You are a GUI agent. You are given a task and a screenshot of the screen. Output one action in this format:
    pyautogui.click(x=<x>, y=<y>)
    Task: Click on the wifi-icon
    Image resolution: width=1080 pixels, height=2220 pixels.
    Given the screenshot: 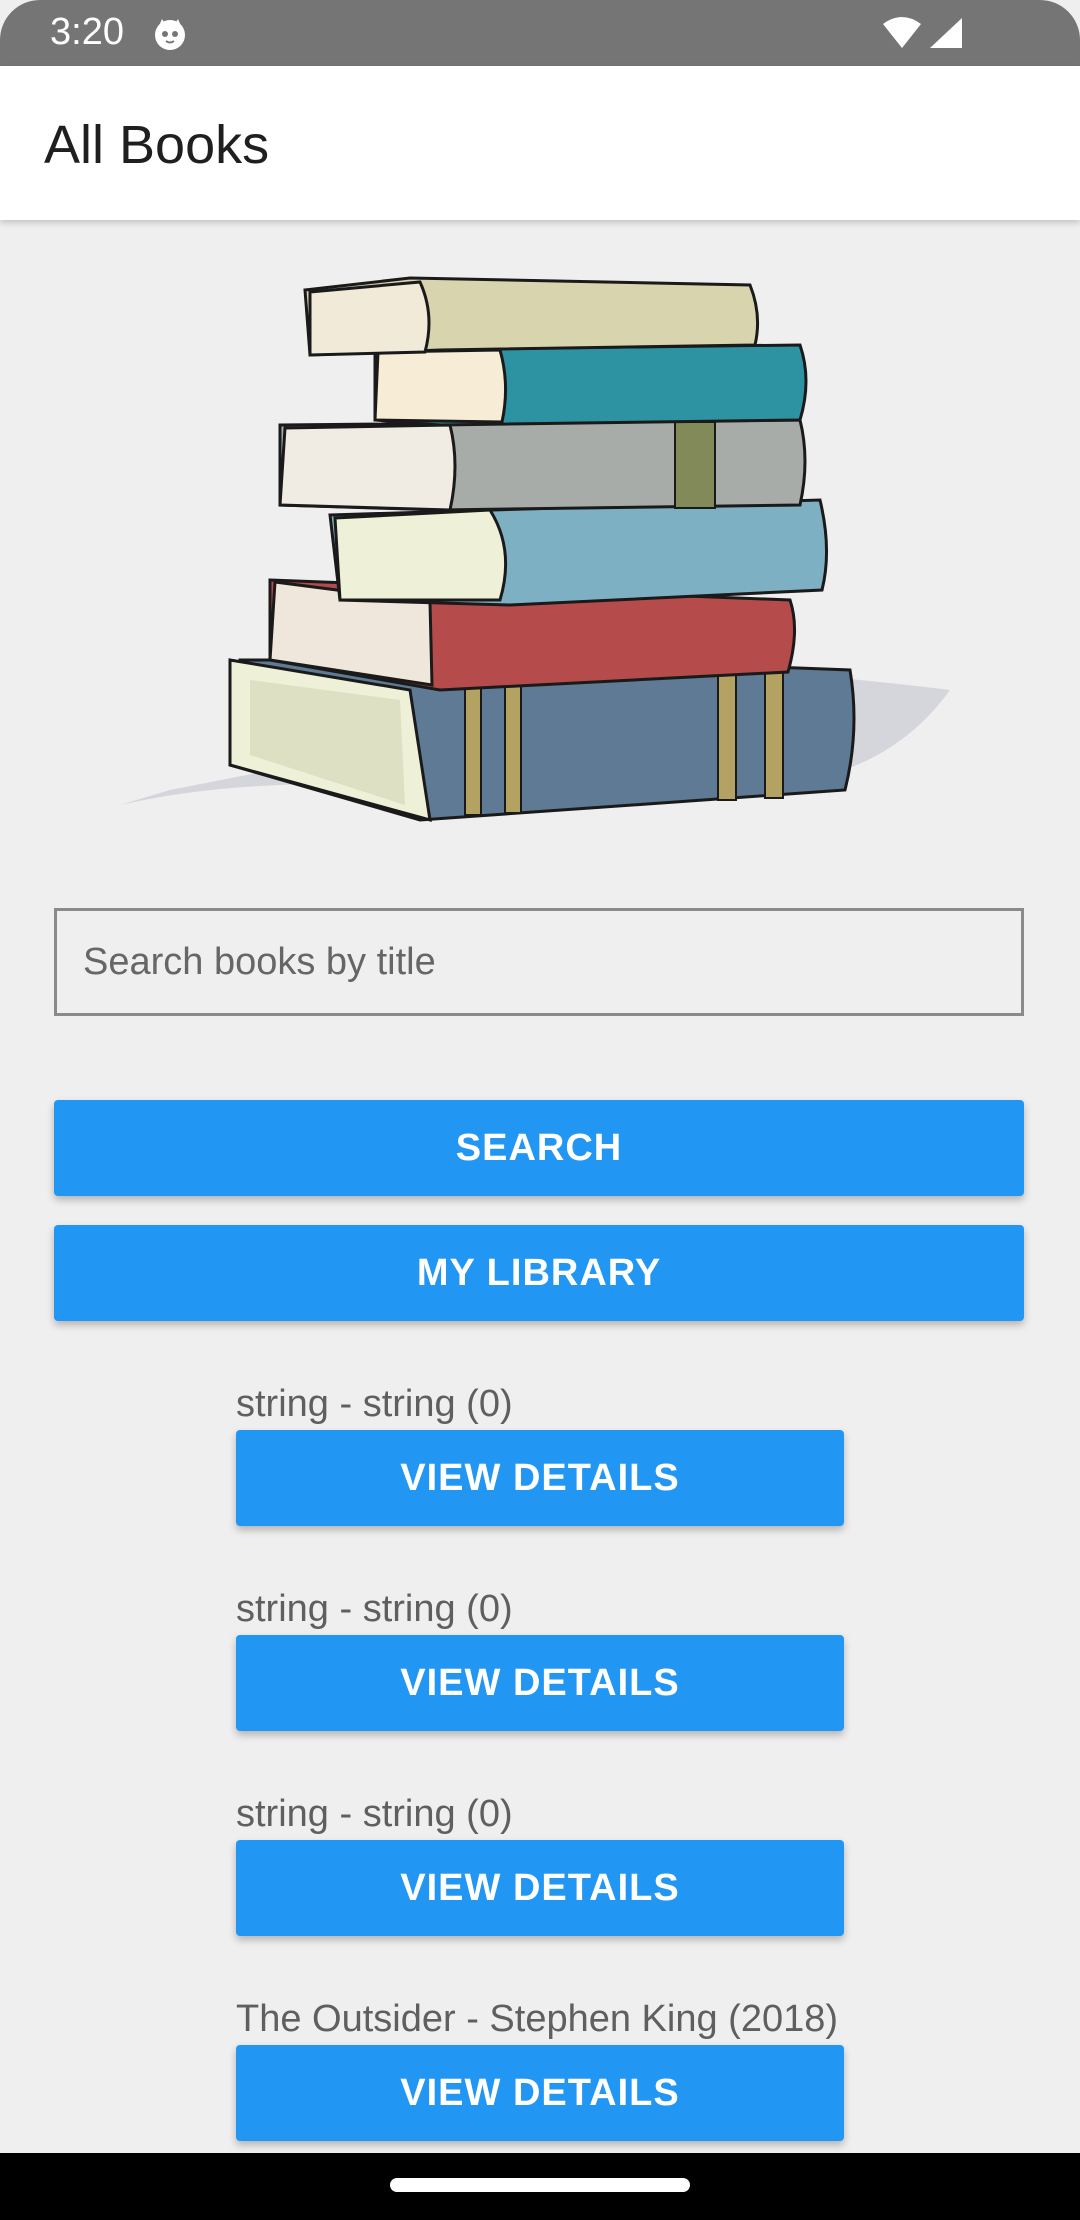 What is the action you would take?
    pyautogui.click(x=902, y=32)
    